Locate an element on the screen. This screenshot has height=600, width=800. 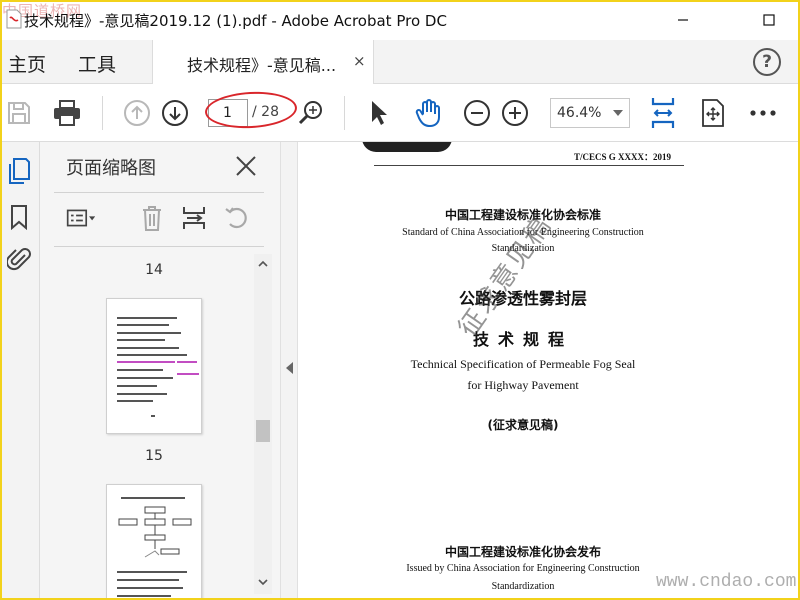
tab-home: 主页 is located at coordinates (27, 63).